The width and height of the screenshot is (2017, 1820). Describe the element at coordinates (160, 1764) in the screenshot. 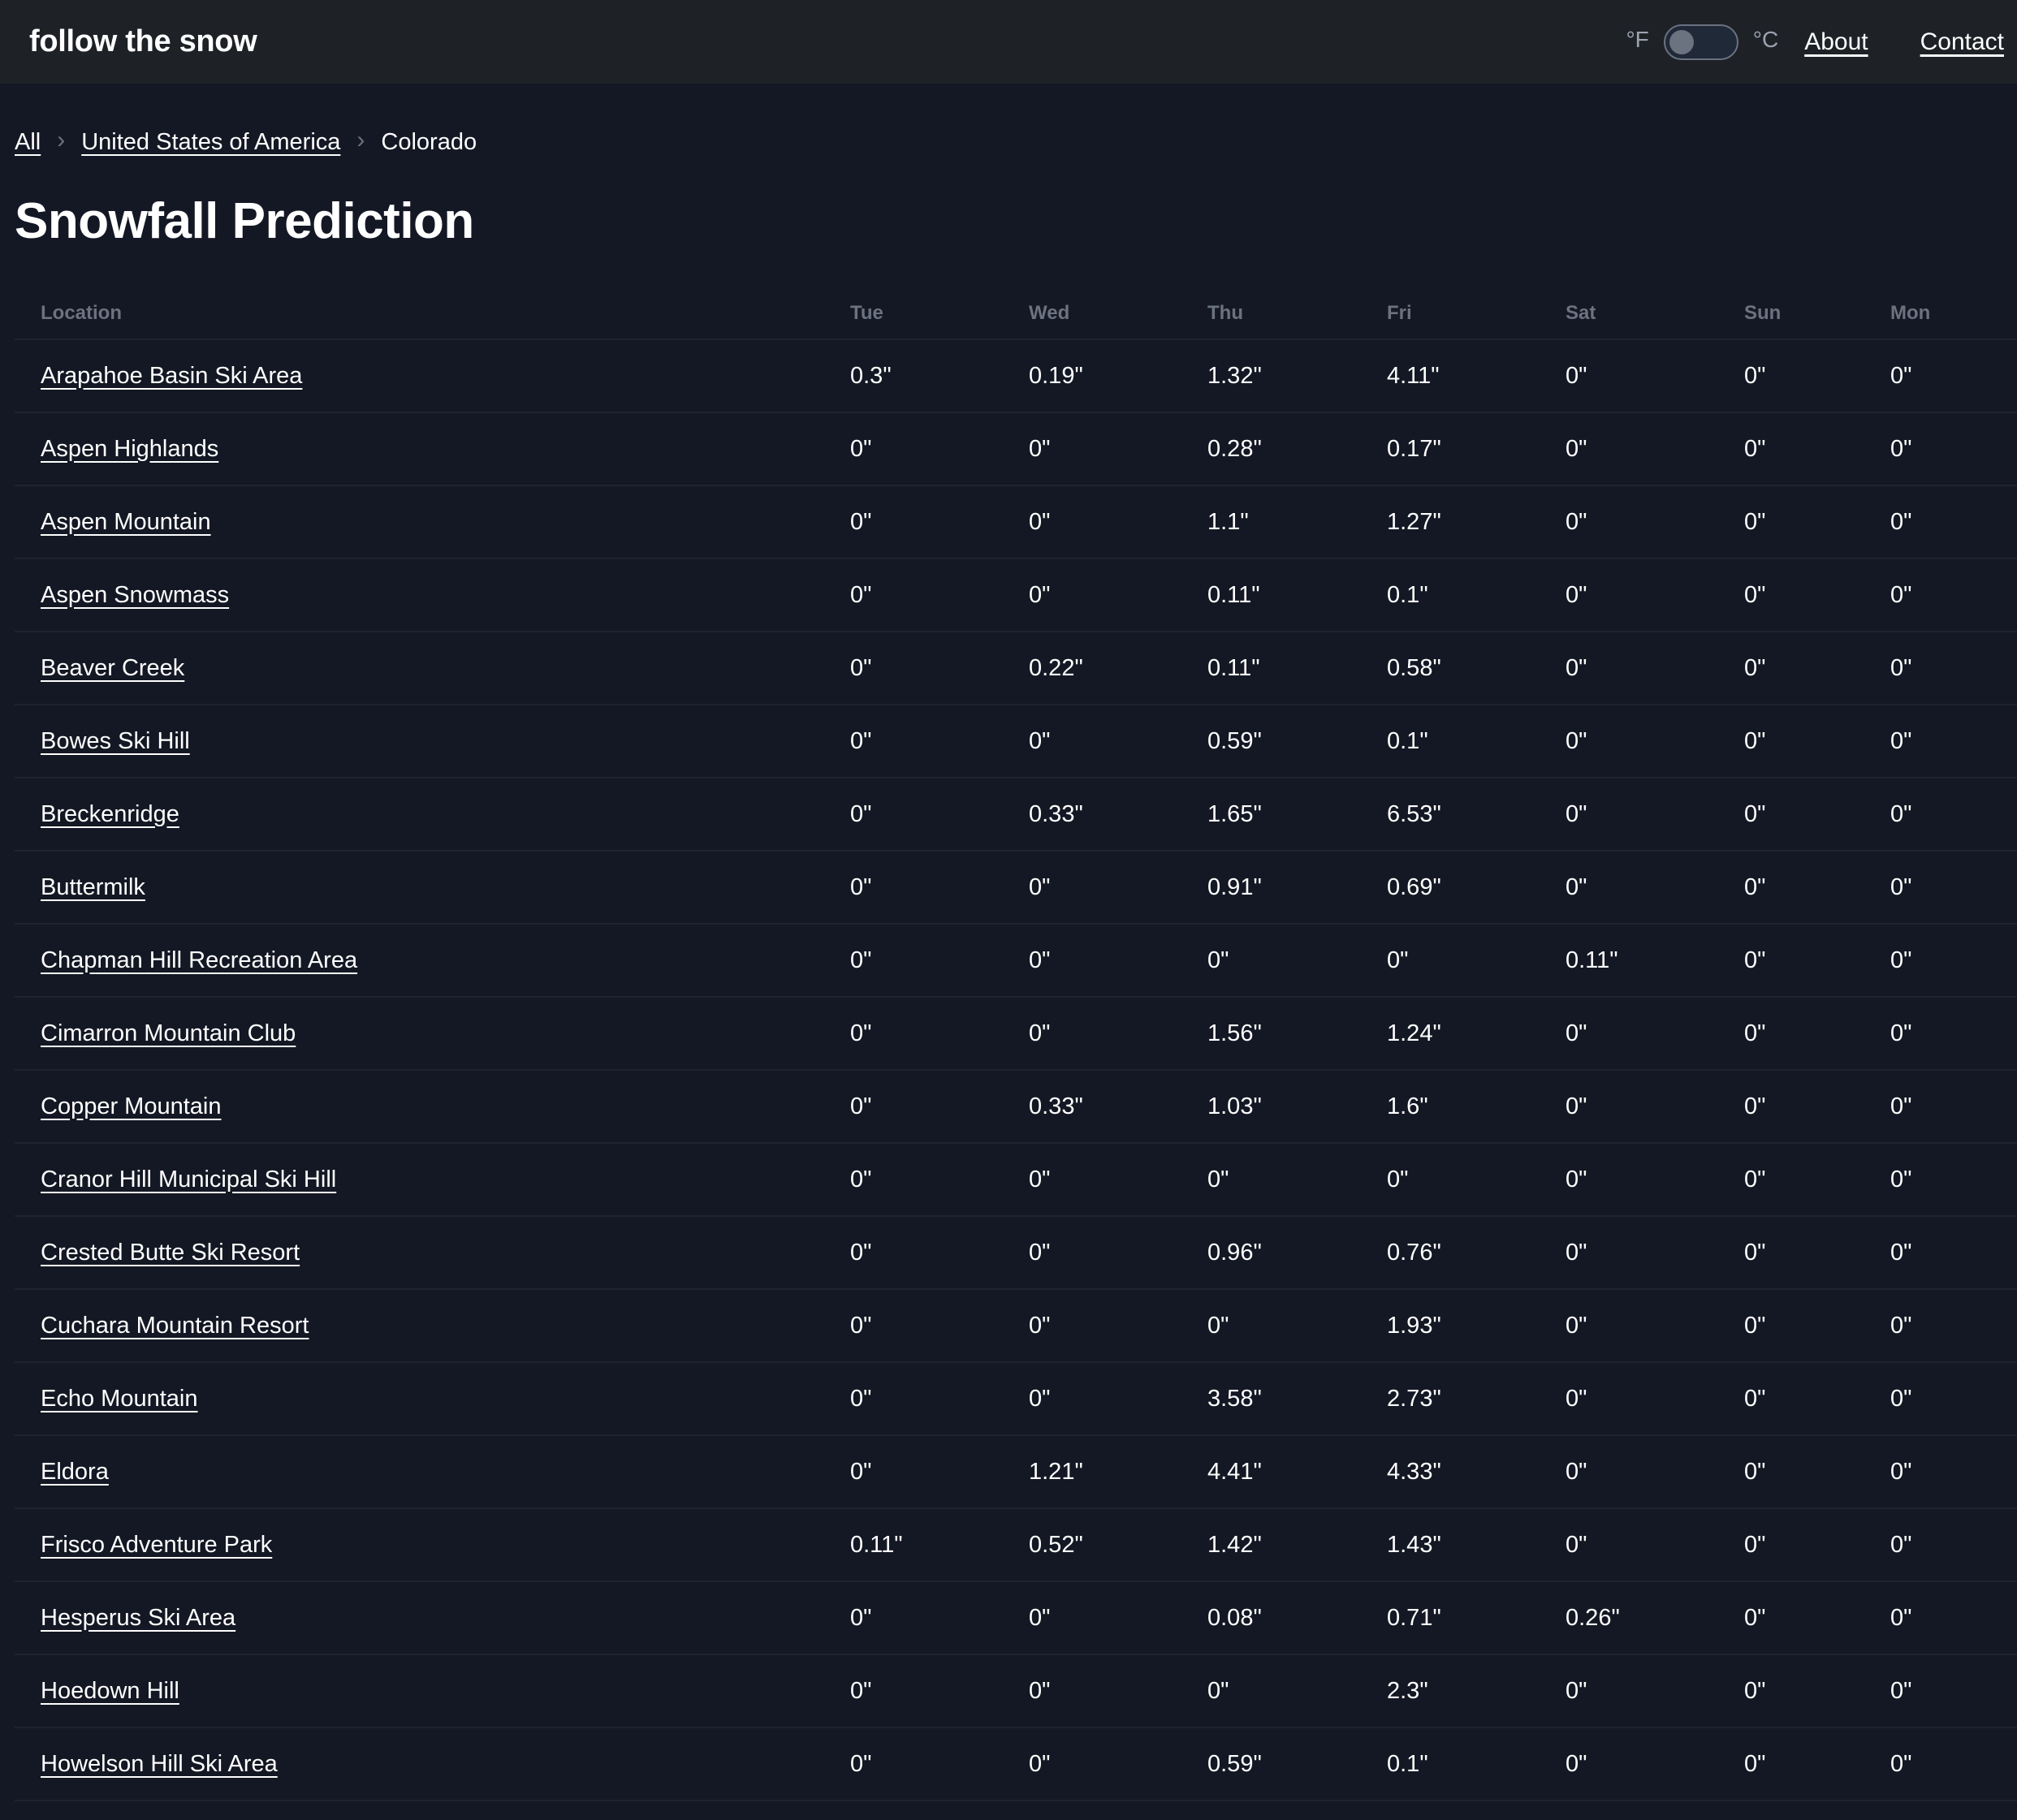

I see `location-link: Howelson Hill Ski Area` at that location.